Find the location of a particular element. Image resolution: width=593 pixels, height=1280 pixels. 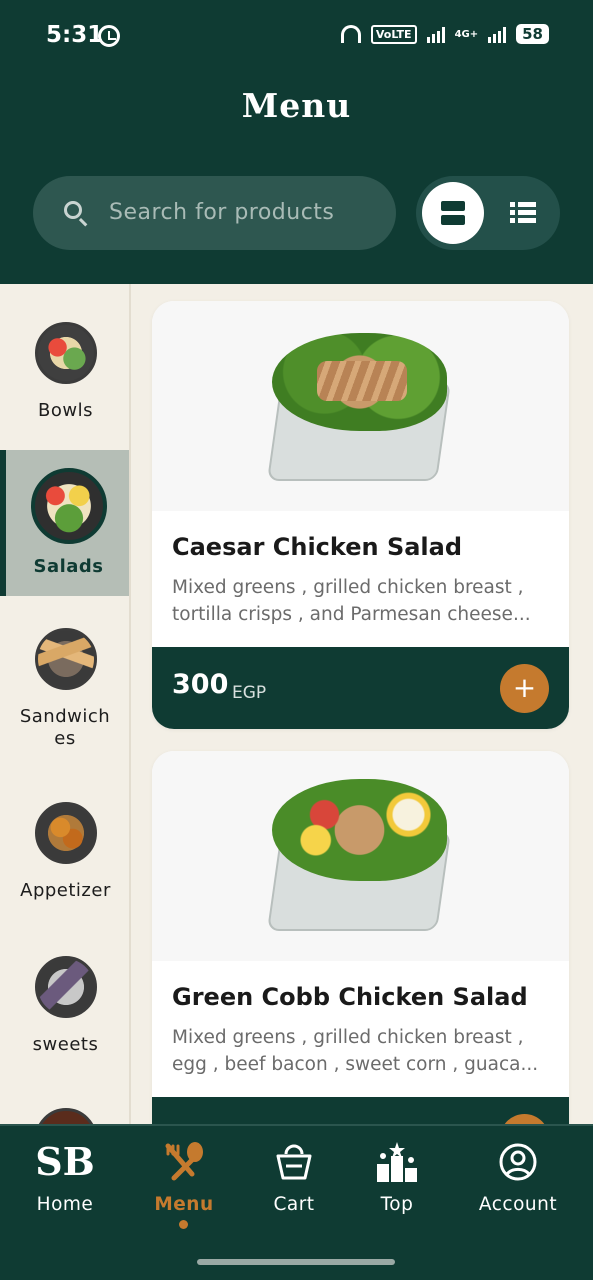

podium-stars-icon is located at coordinates (397, 1162).